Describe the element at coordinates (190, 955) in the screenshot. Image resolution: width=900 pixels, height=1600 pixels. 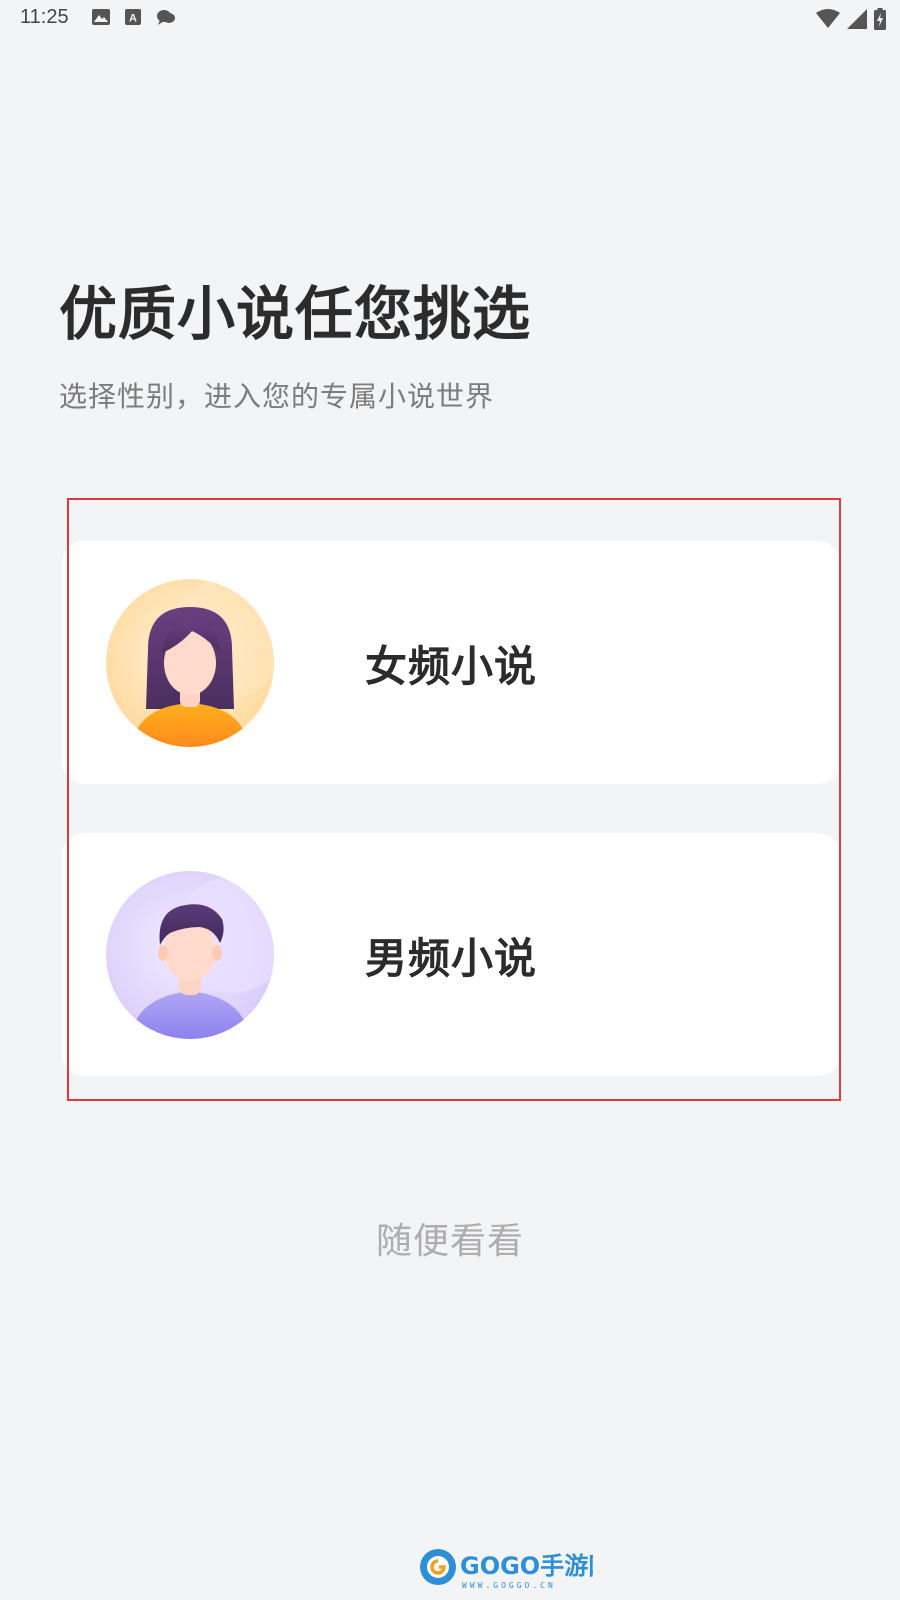
I see `male-avatar-icon` at that location.